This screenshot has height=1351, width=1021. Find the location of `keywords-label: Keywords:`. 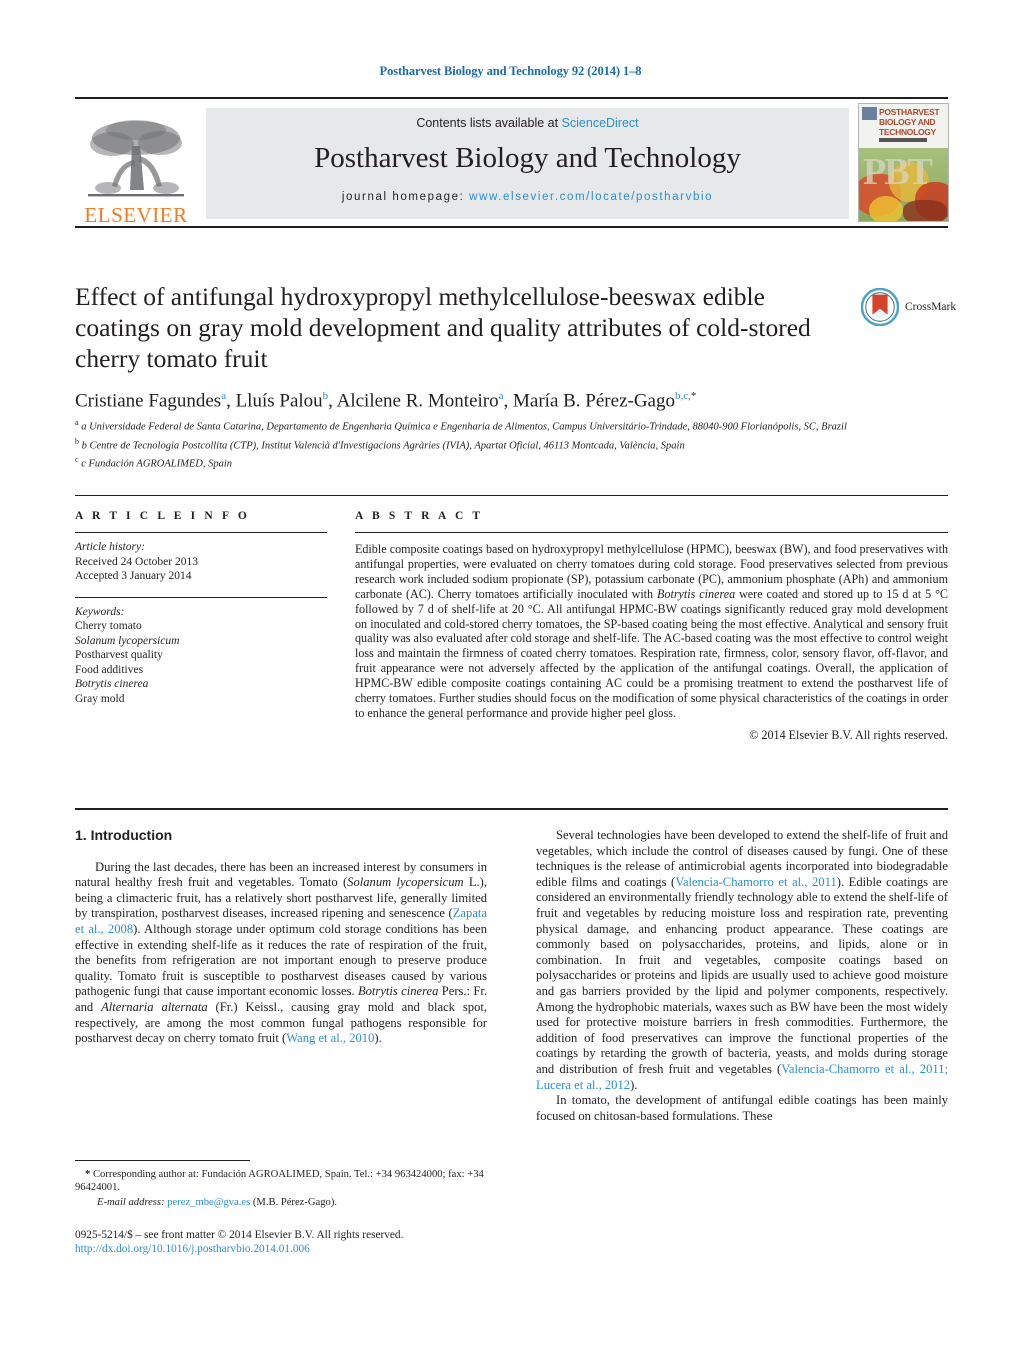

keywords-label: Keywords: is located at coordinates (100, 611).